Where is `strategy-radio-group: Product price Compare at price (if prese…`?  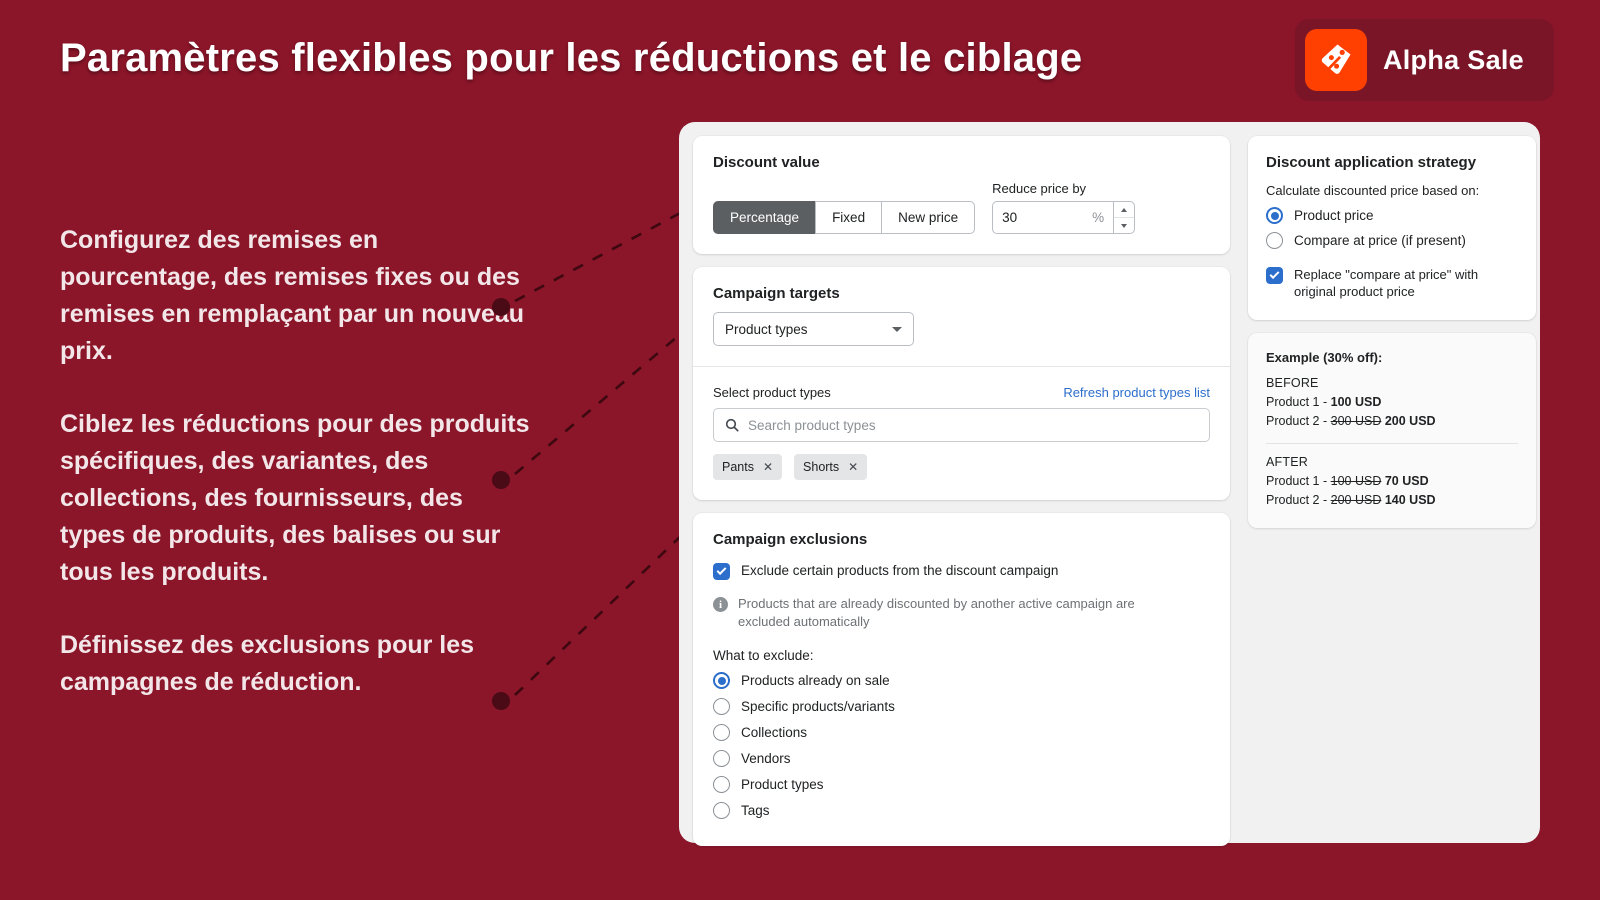 strategy-radio-group: Product price Compare at price (if prese… is located at coordinates (1392, 228).